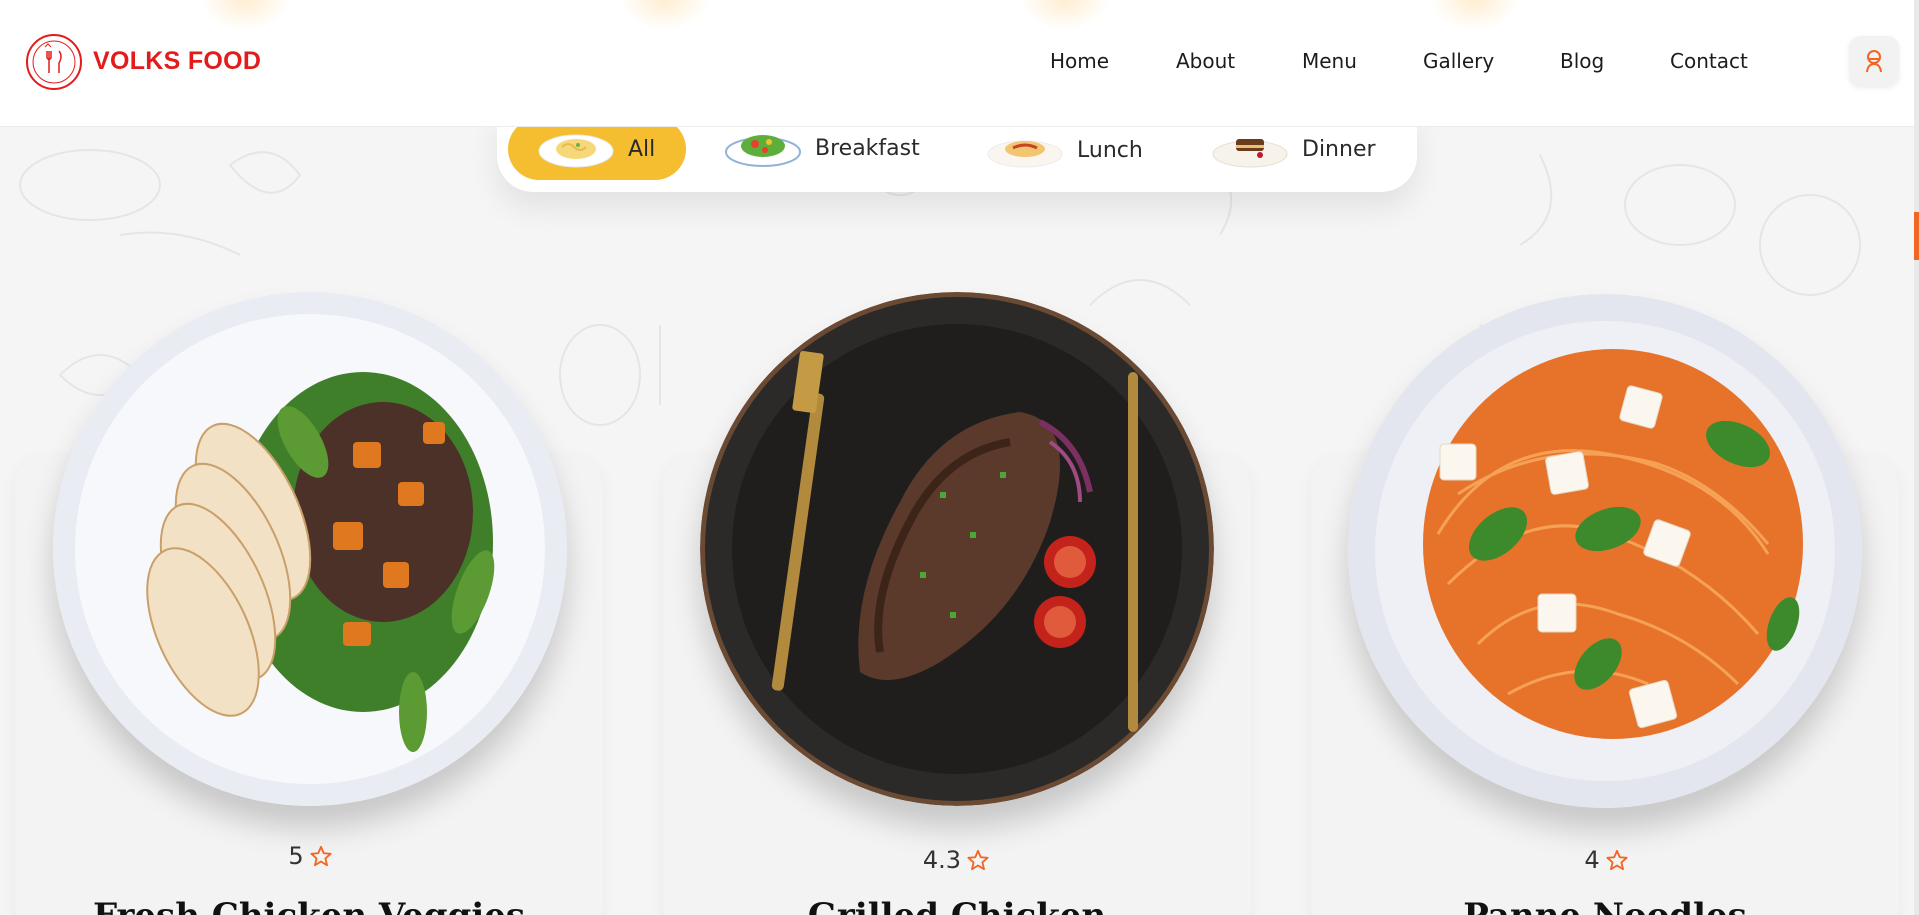  I want to click on filter-tab-dinner: Dinner, so click(1294, 149).